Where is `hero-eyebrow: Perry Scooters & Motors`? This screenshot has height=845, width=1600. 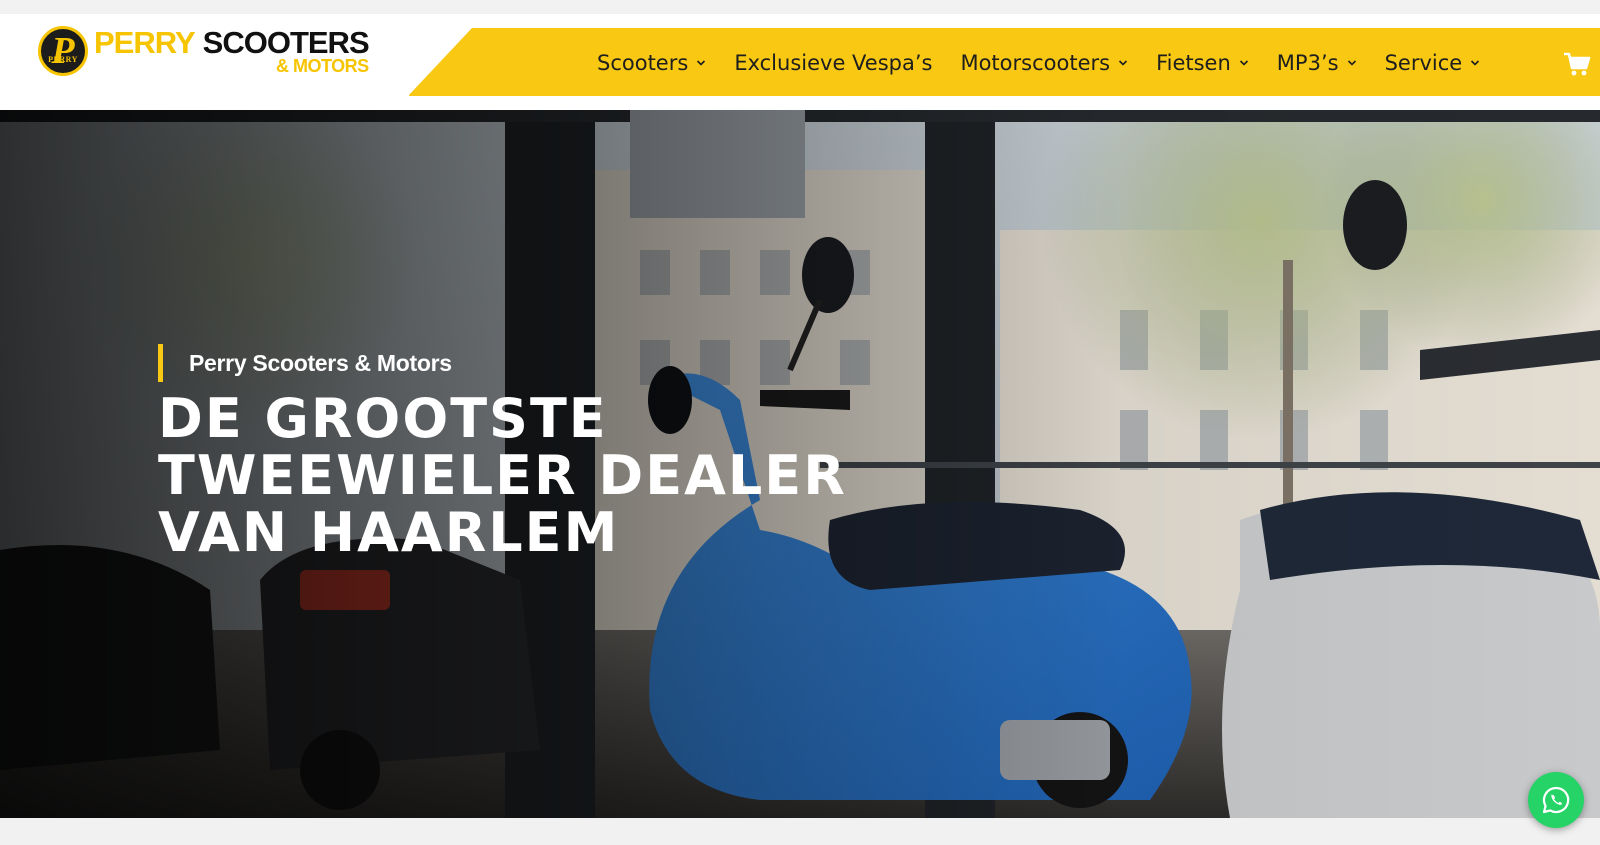
hero-eyebrow: Perry Scooters & Motors is located at coordinates (305, 363).